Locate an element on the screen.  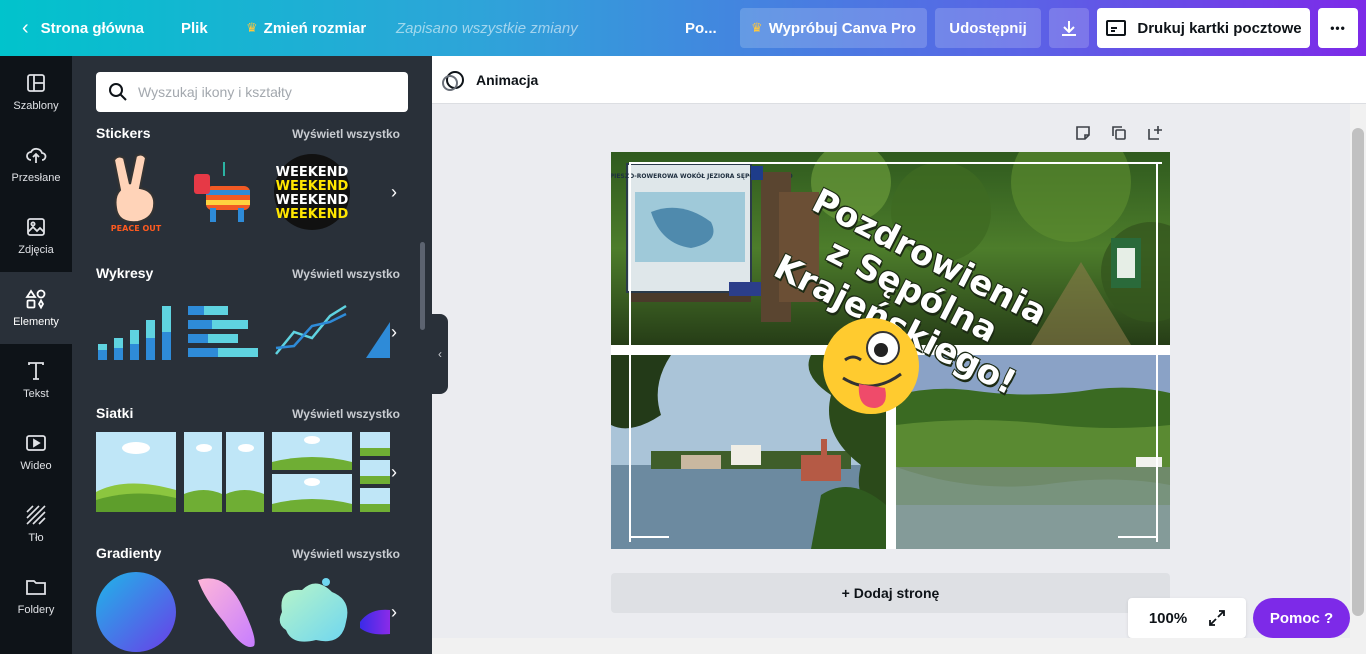
canvas-horizontal-scrollbar is located at coordinates (899, 646).